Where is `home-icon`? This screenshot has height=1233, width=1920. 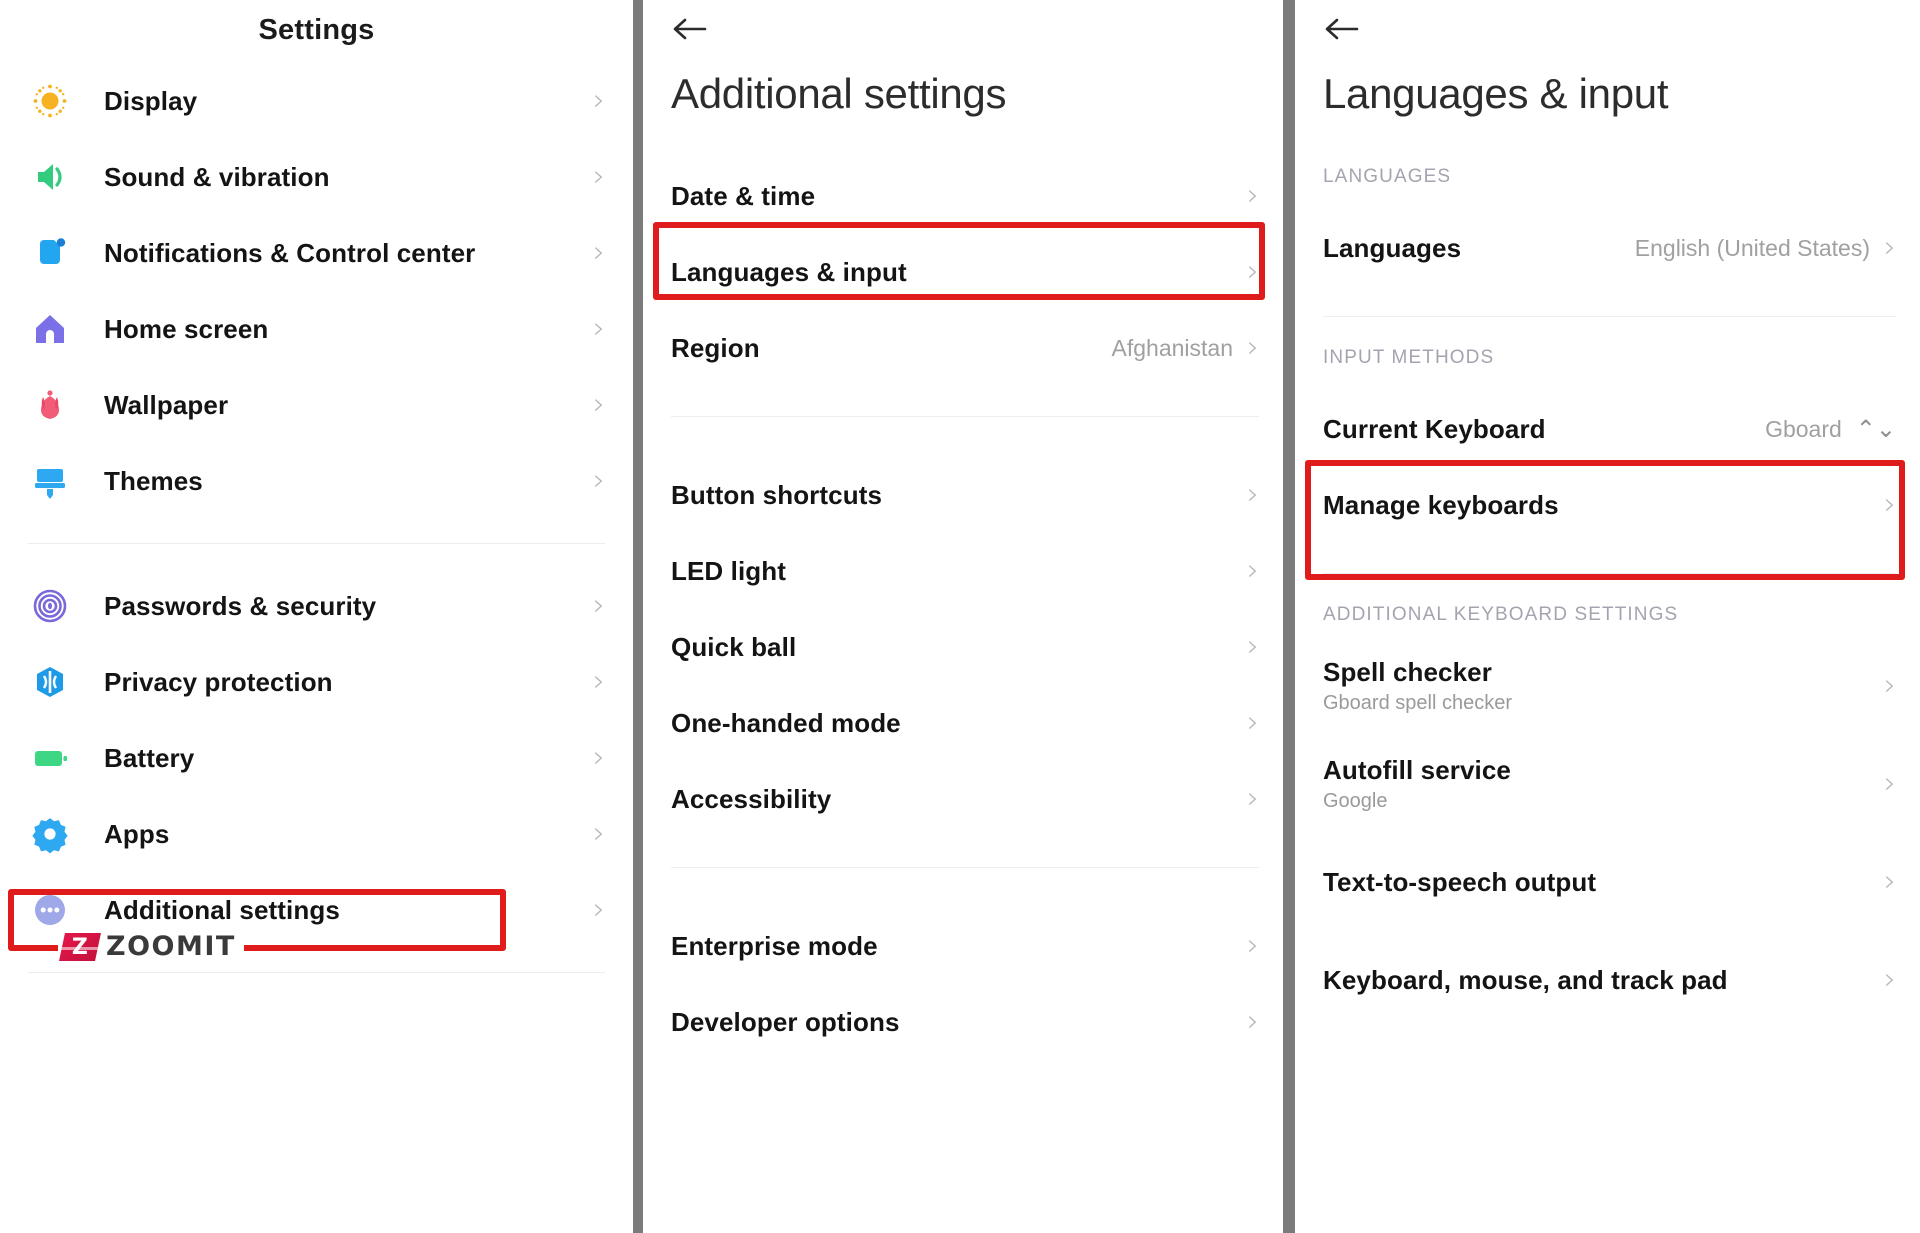
home-icon is located at coordinates (50, 329).